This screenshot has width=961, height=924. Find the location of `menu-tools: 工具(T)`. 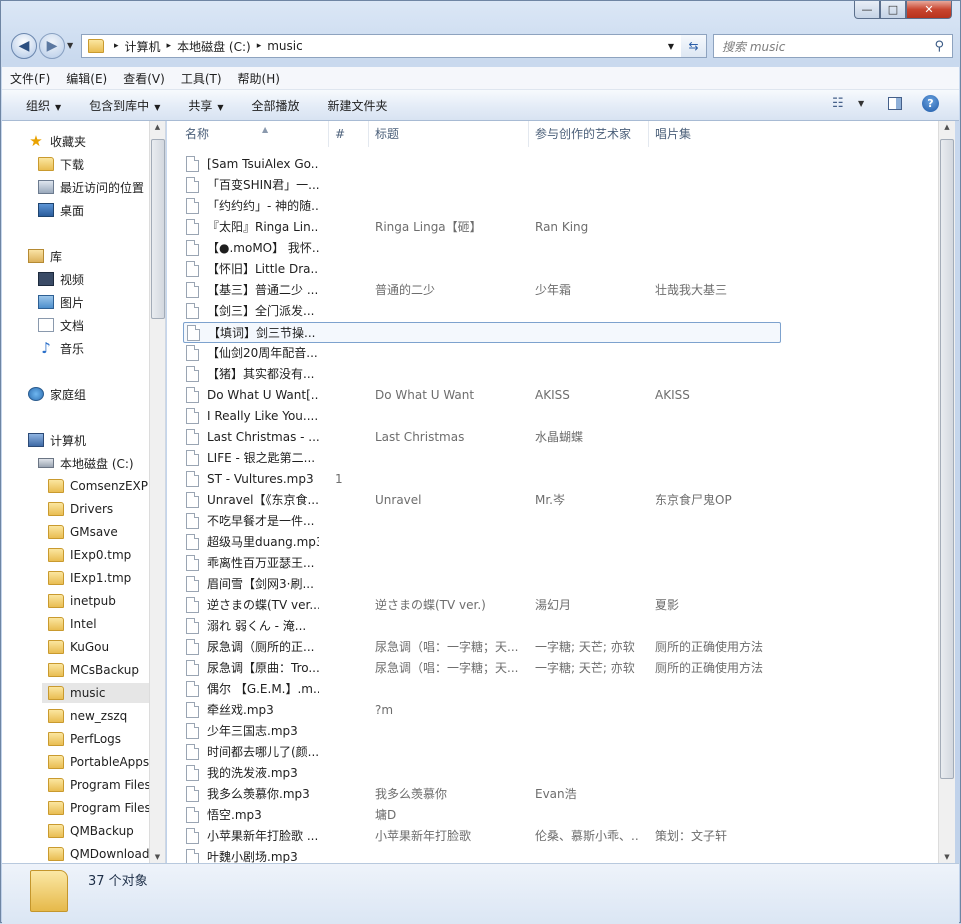

menu-tools: 工具(T) is located at coordinates (201, 78).